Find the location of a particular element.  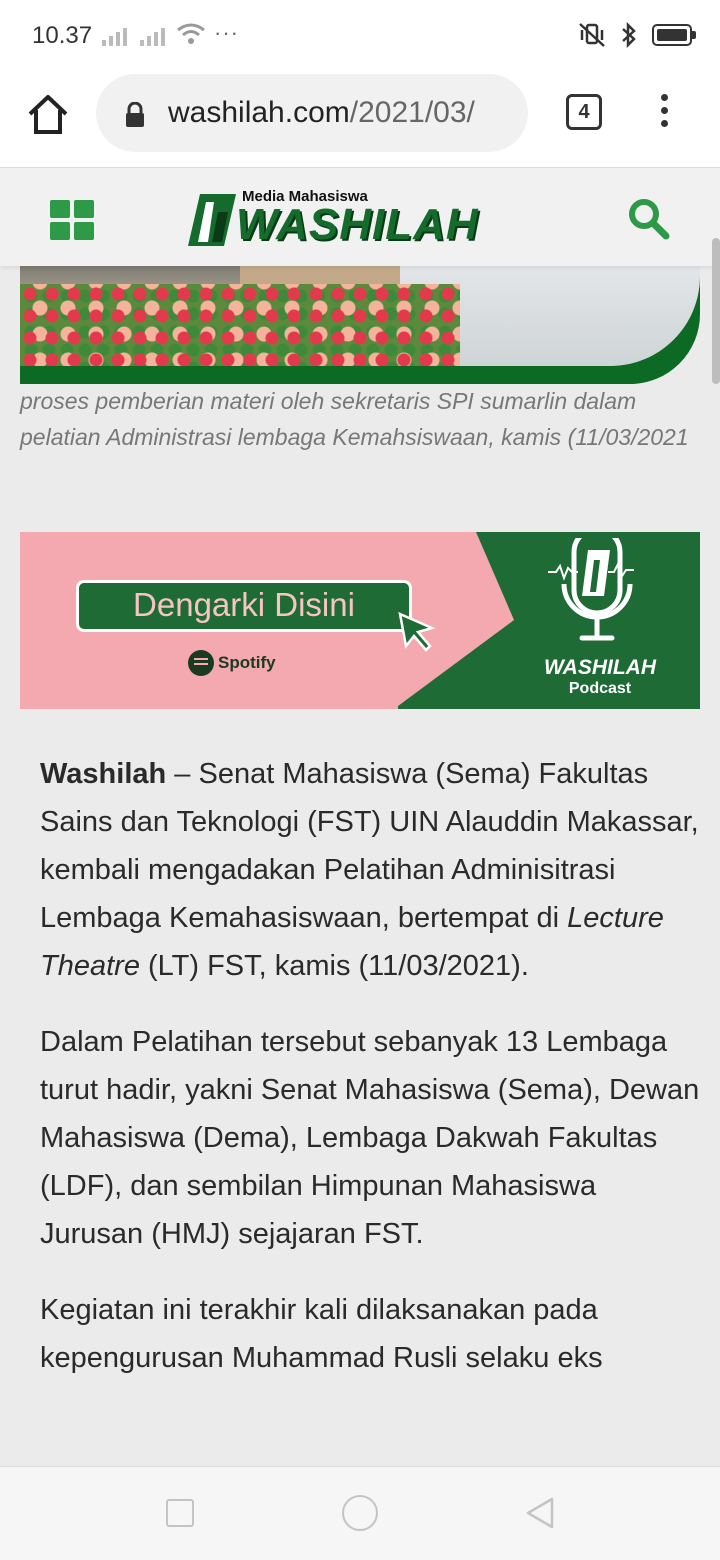

vibrate-icon is located at coordinates (592, 35).